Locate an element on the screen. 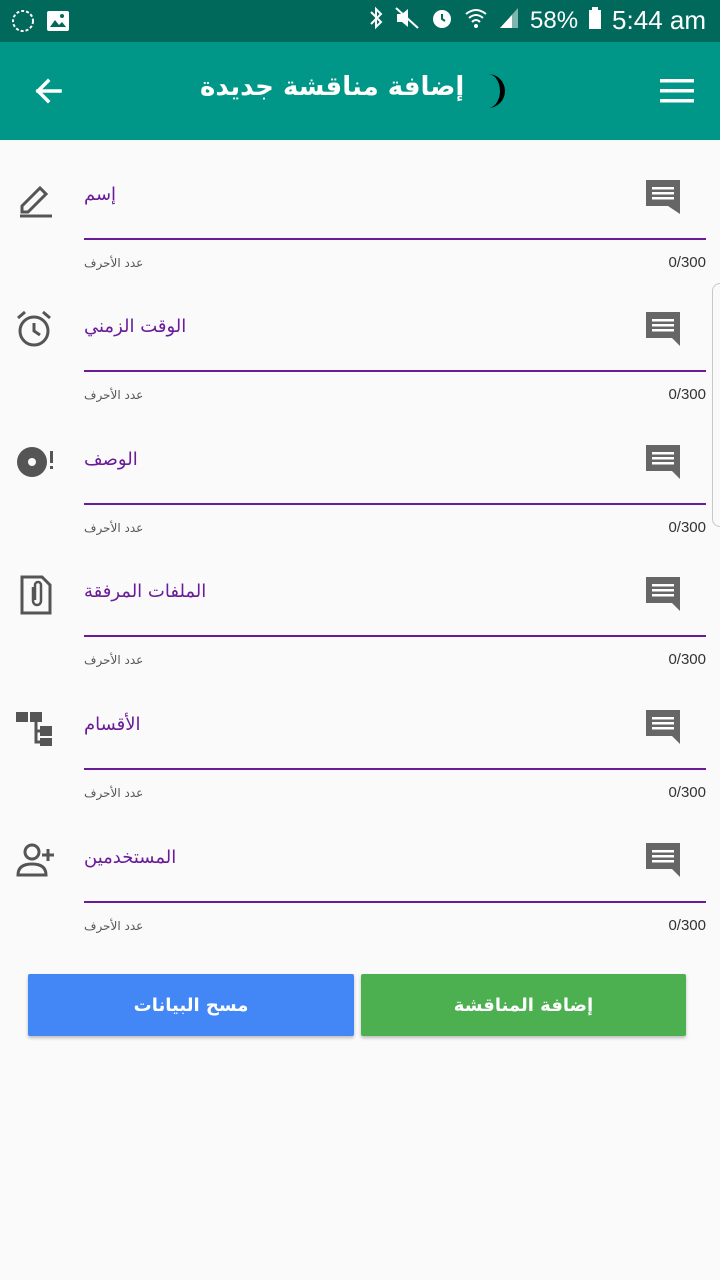 Image resolution: width=720 pixels, height=1280 pixels. alarm-icon is located at coordinates (442, 20).